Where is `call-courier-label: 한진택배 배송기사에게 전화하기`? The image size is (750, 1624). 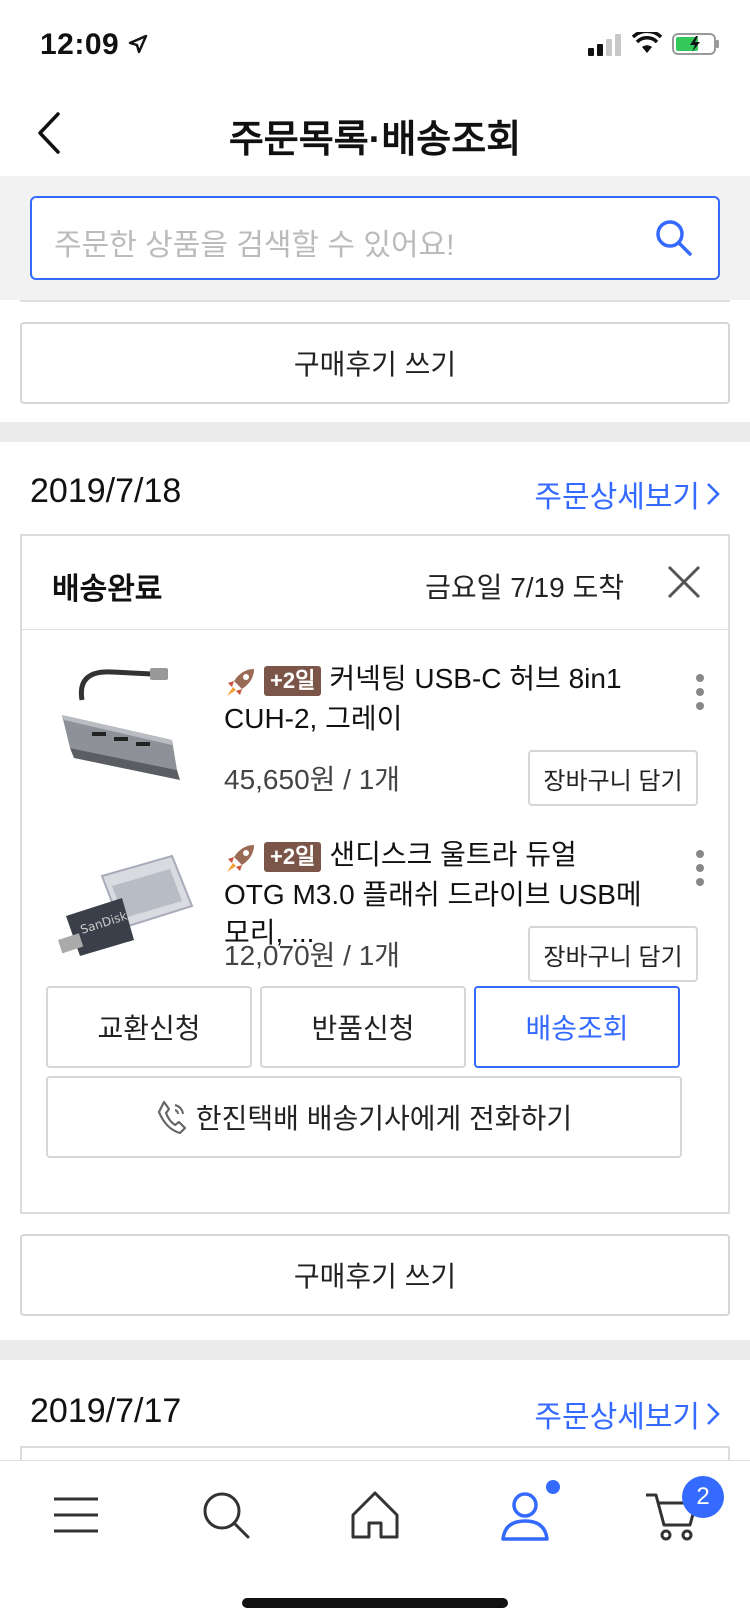
call-courier-label: 한진택배 배송기사에게 전화하기 is located at coordinates (384, 1118).